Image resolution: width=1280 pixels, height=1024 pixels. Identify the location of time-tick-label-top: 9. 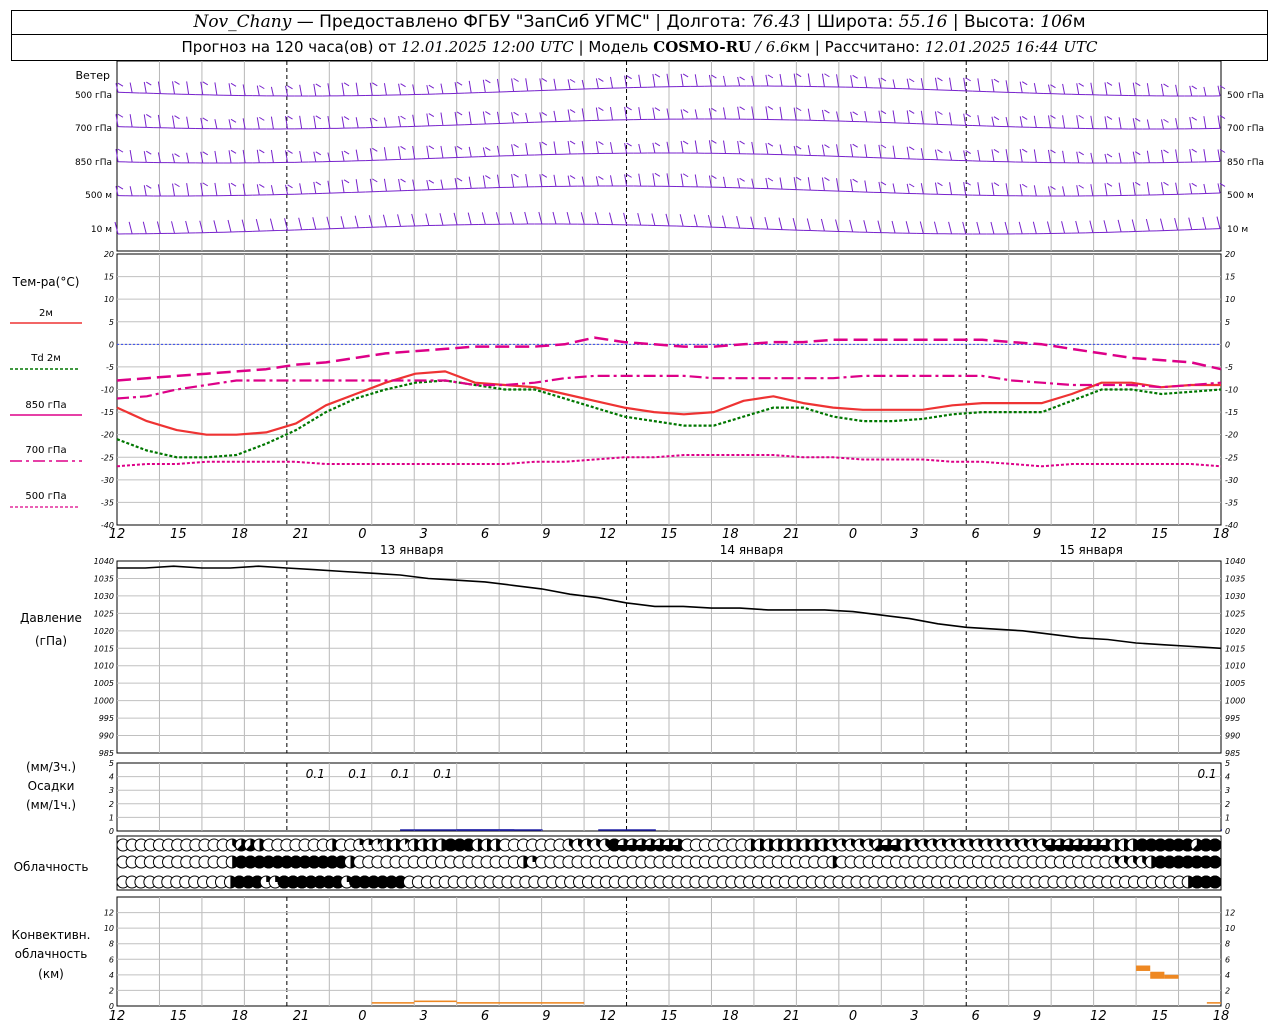
(1037, 534).